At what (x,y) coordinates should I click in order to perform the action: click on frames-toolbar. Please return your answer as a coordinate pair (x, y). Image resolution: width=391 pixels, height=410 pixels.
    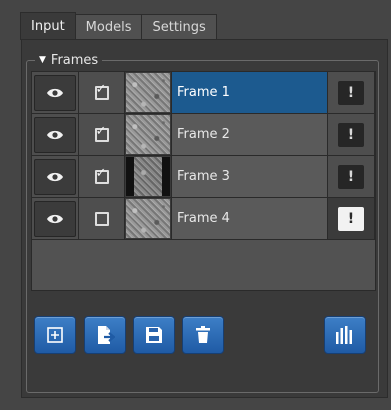
    Looking at the image, I should click on (202, 336).